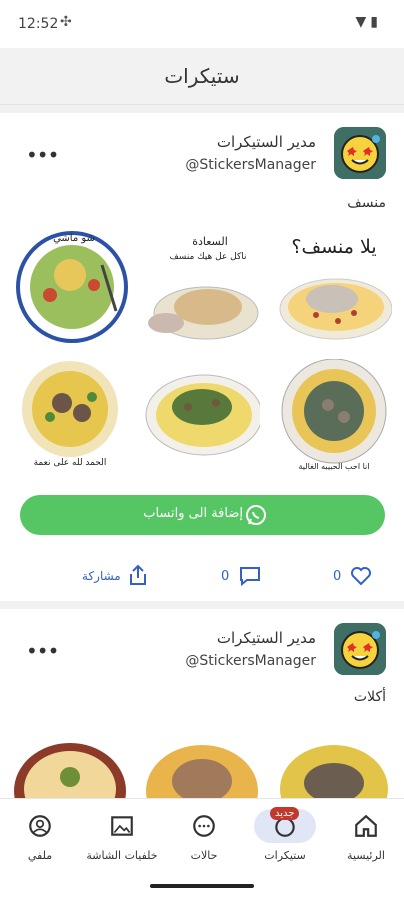 This screenshot has height=900, width=404. Describe the element at coordinates (122, 826) in the screenshot. I see `wallpaper-icon` at that location.